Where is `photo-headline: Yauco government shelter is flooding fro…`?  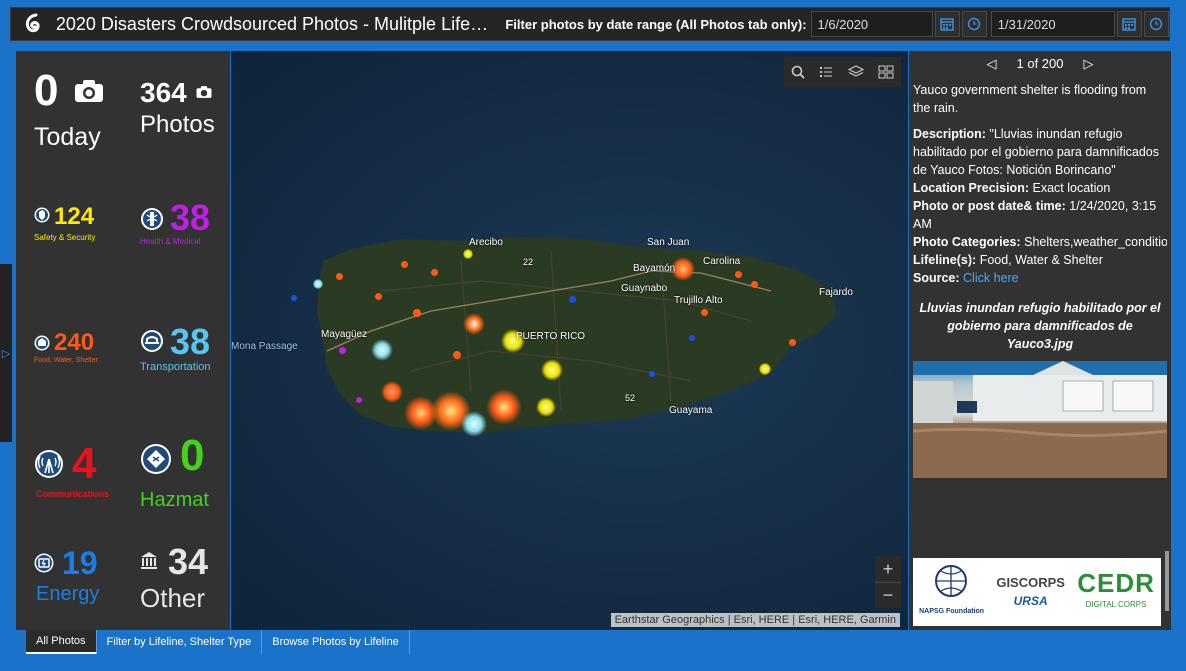 photo-headline: Yauco government shelter is flooding fro… is located at coordinates (1030, 99).